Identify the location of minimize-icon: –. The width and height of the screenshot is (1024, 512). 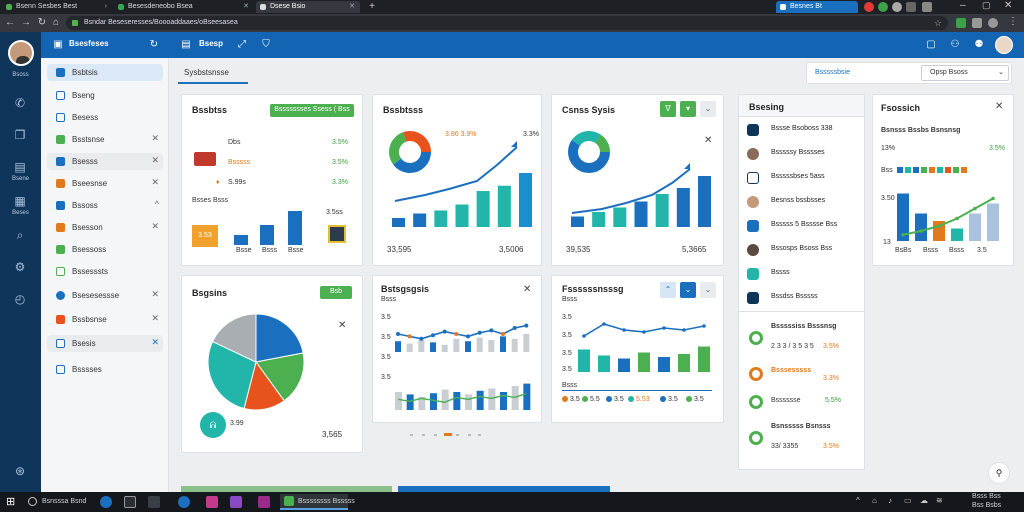
(963, 5).